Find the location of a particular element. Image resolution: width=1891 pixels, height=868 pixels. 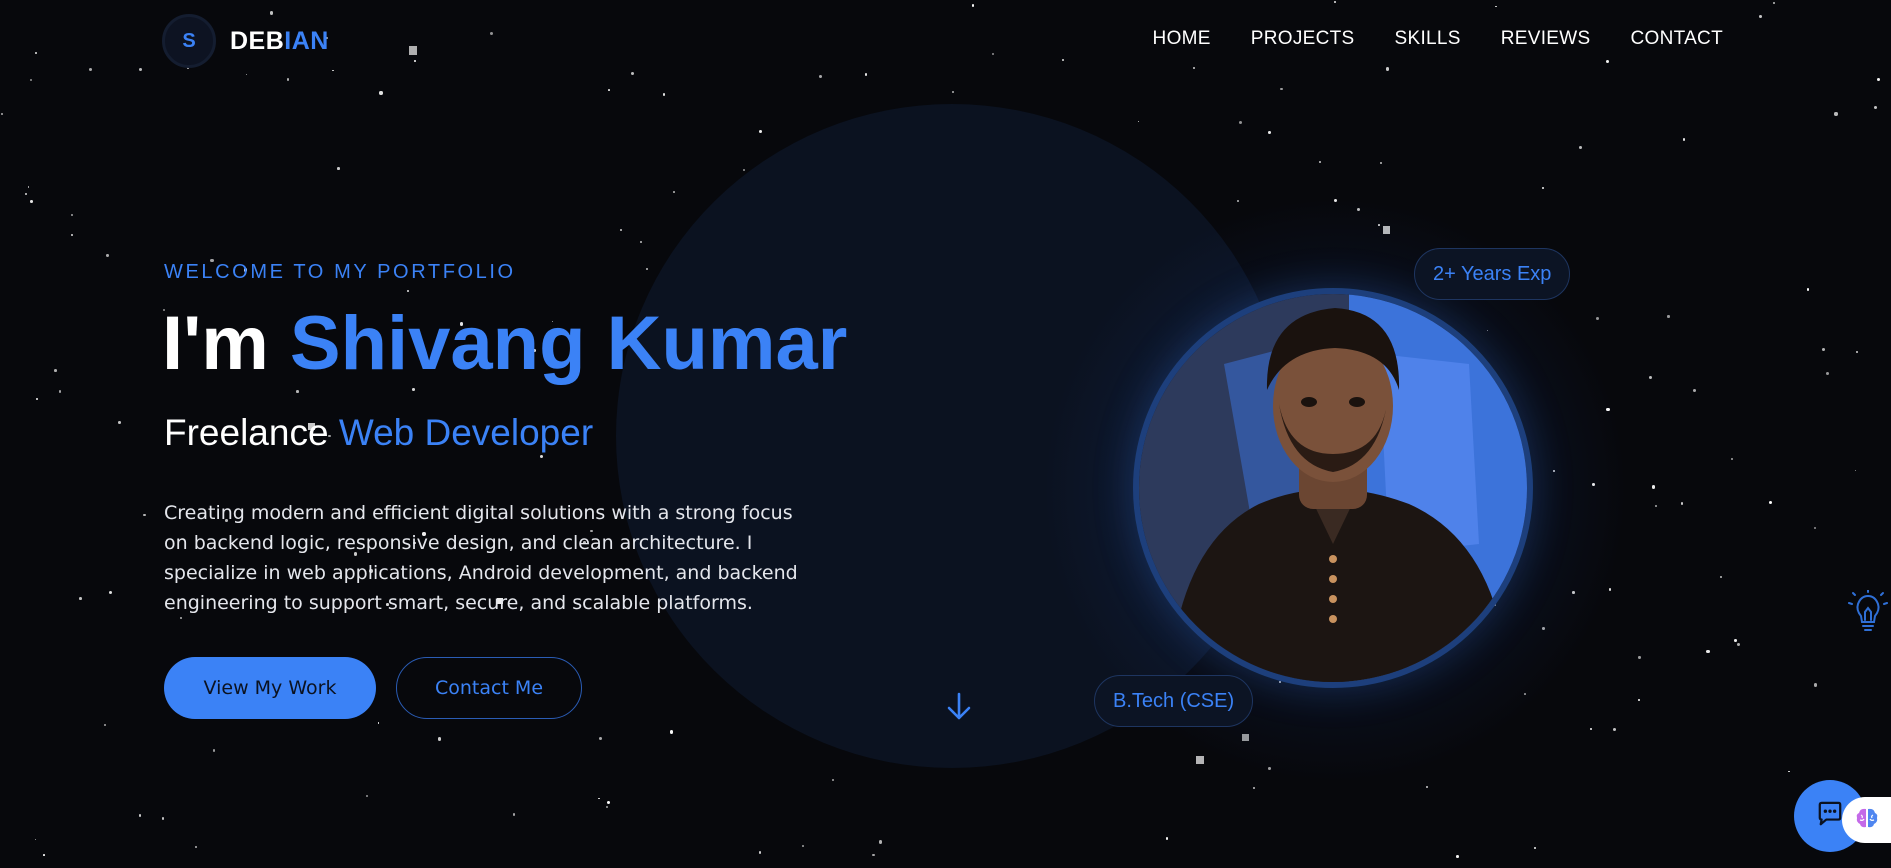

logo-text: DEBIAN is located at coordinates (279, 41).